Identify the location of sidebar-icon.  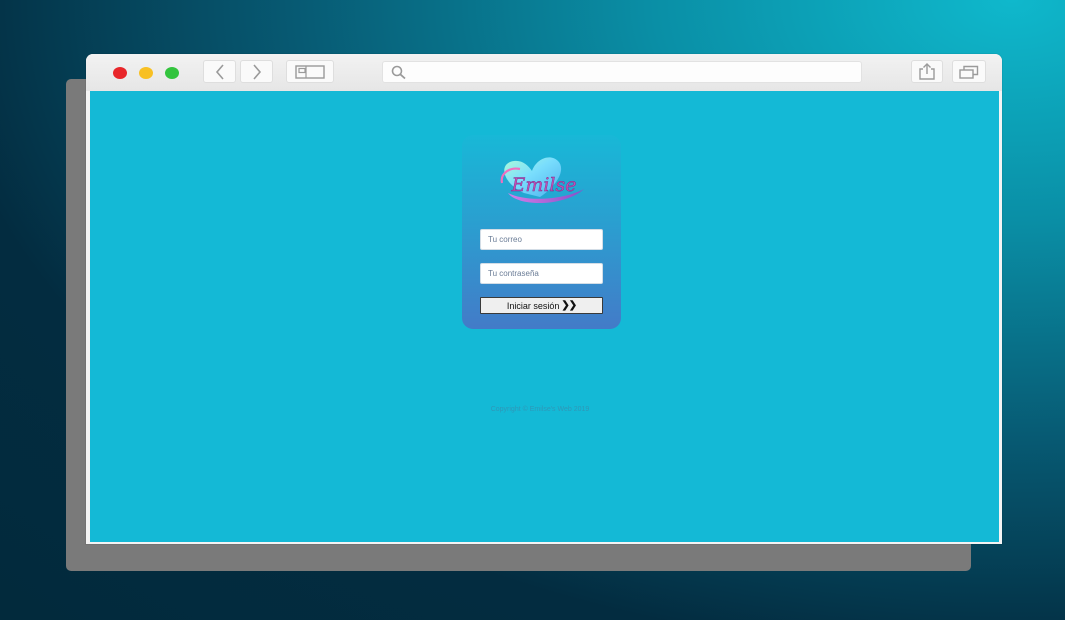
(310, 71).